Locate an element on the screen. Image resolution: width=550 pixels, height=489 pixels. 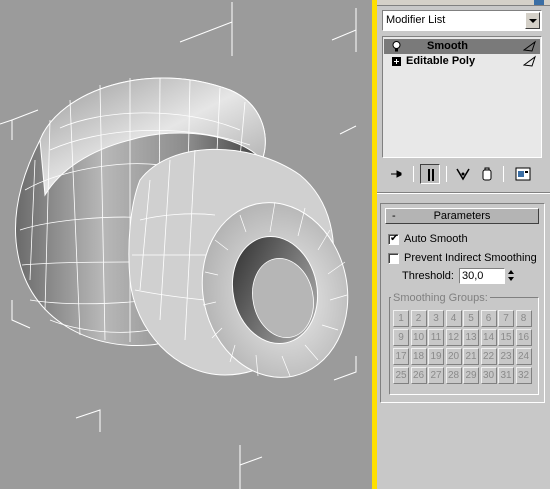
smoothing-group-button: 11 is located at coordinates (436, 337).